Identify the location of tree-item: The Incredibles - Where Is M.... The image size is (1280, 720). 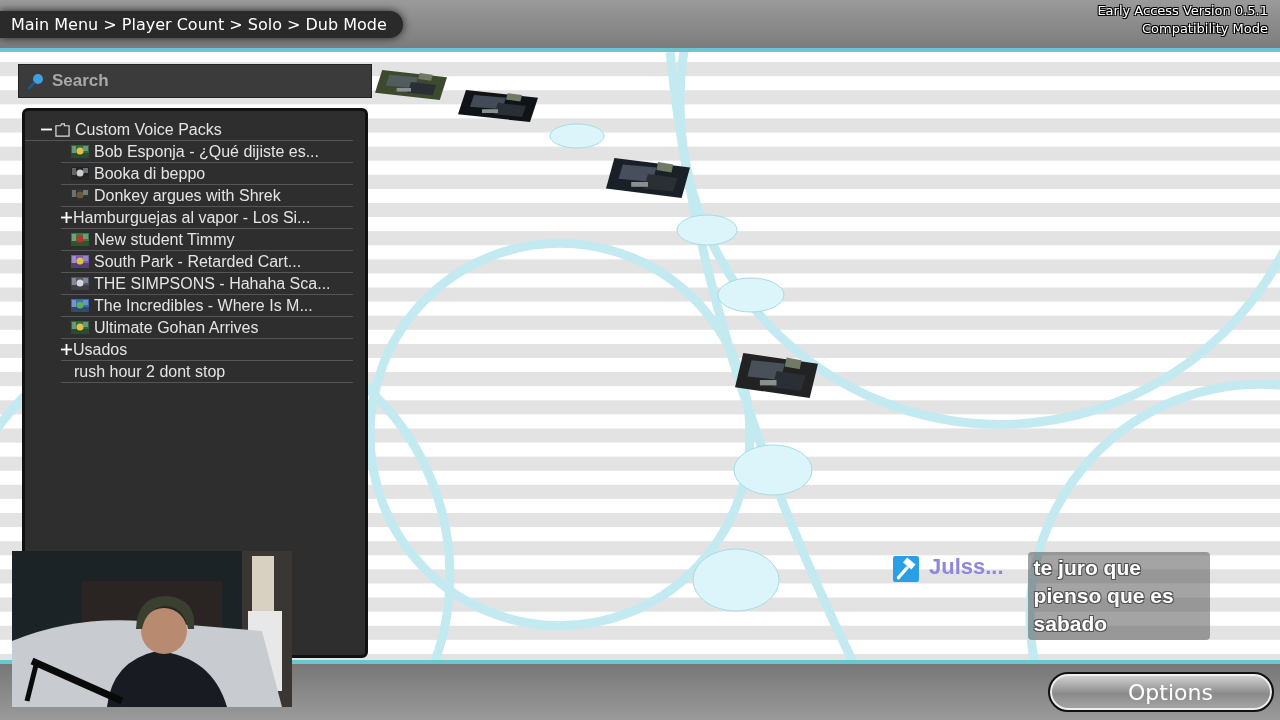
(203, 305).